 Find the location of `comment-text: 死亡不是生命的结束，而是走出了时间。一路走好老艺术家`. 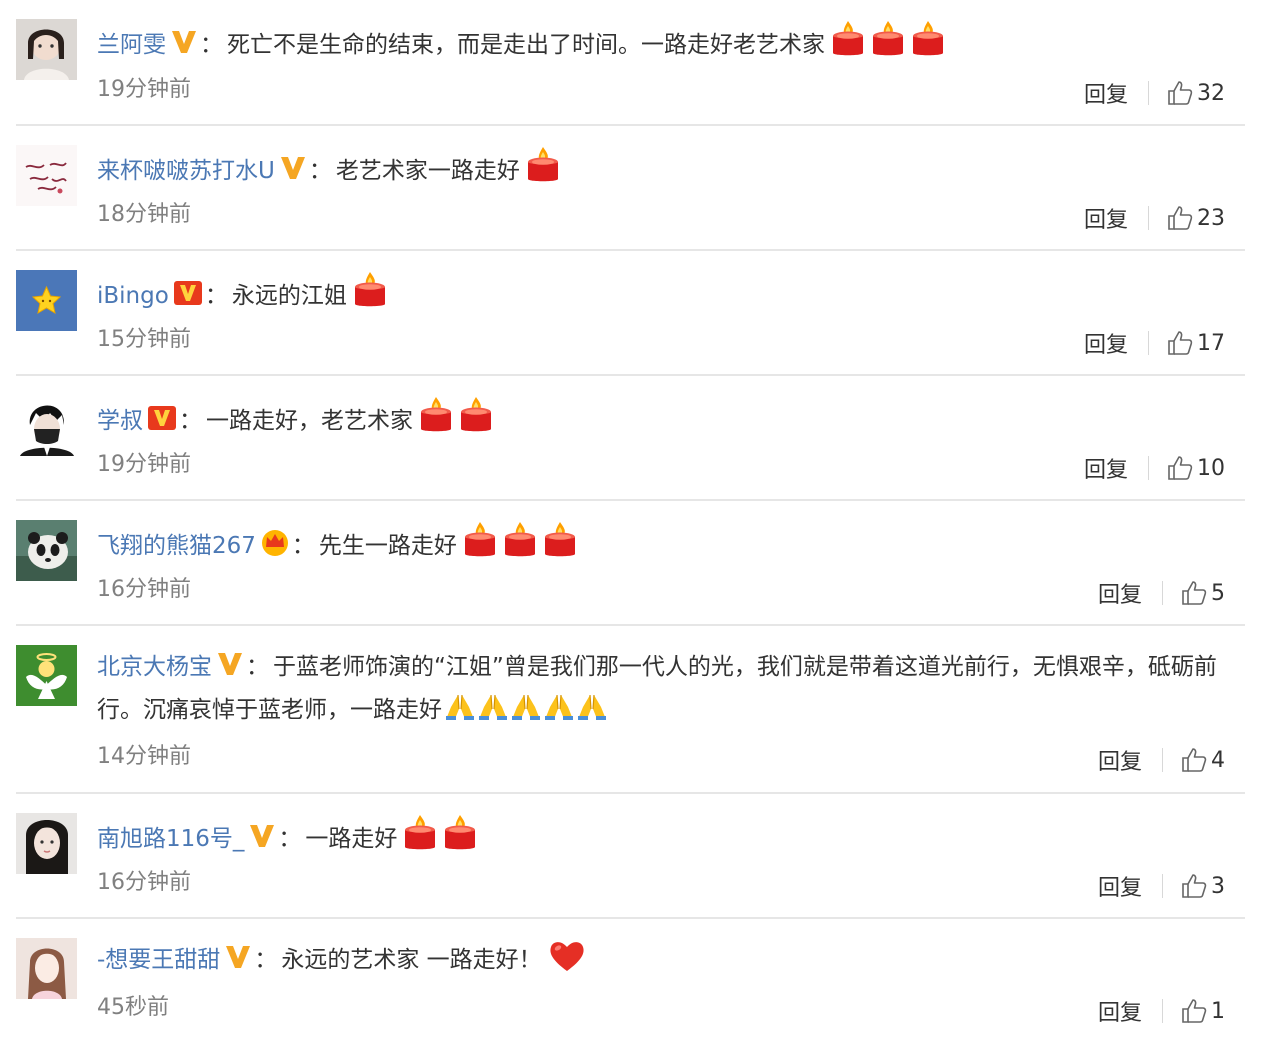

comment-text: 死亡不是生命的结束，而是走出了时间。一路走好老艺术家 is located at coordinates (526, 45).